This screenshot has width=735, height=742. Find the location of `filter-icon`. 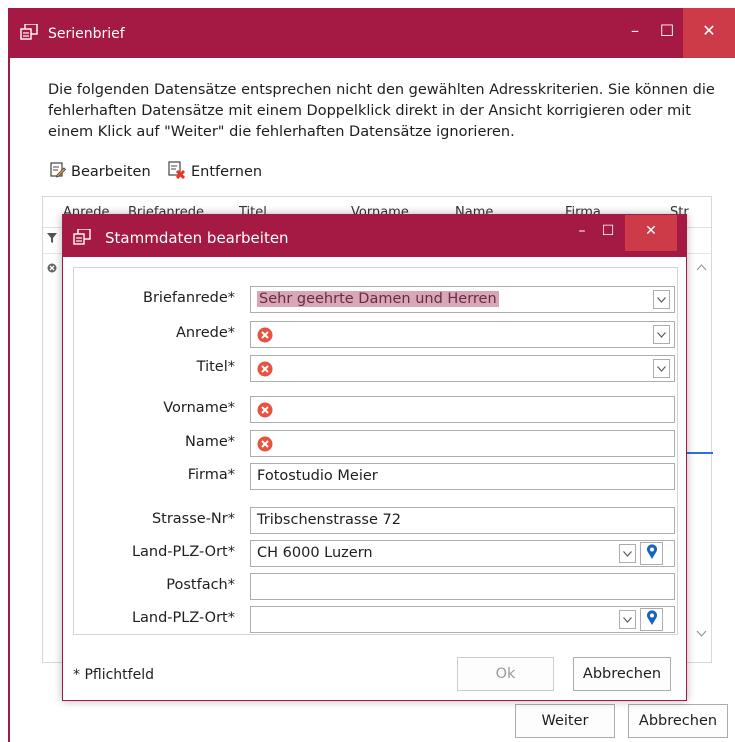

filter-icon is located at coordinates (52, 239).